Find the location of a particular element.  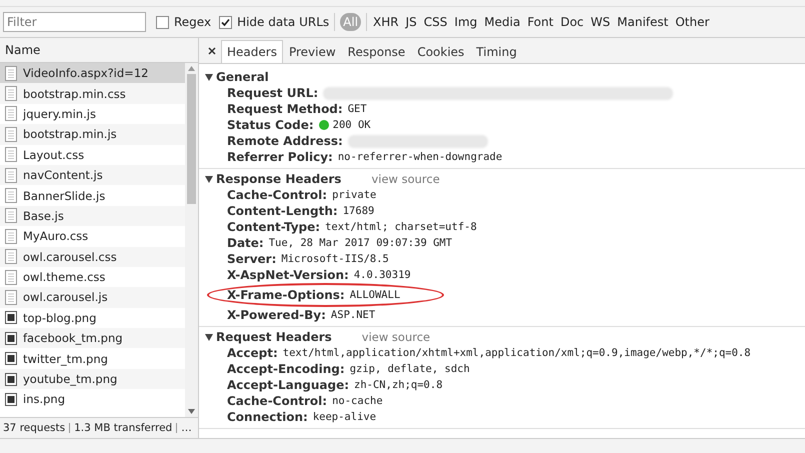

checkbox-label: Hide data URLs is located at coordinates (283, 22).